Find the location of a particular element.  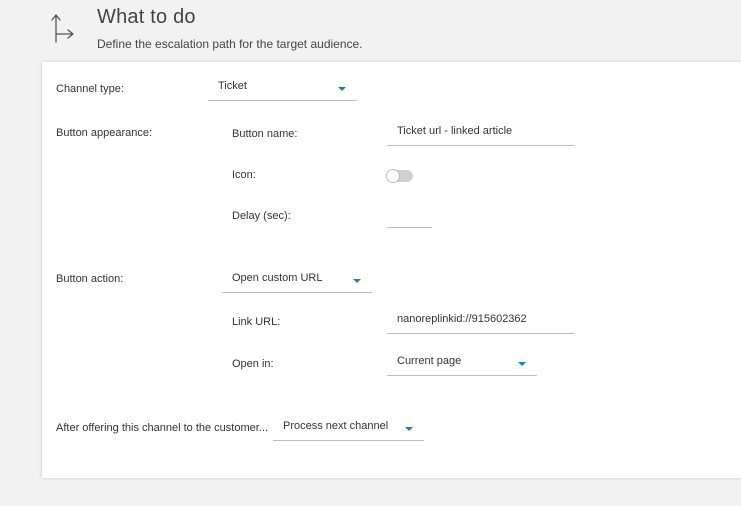

delay-input is located at coordinates (409, 217).